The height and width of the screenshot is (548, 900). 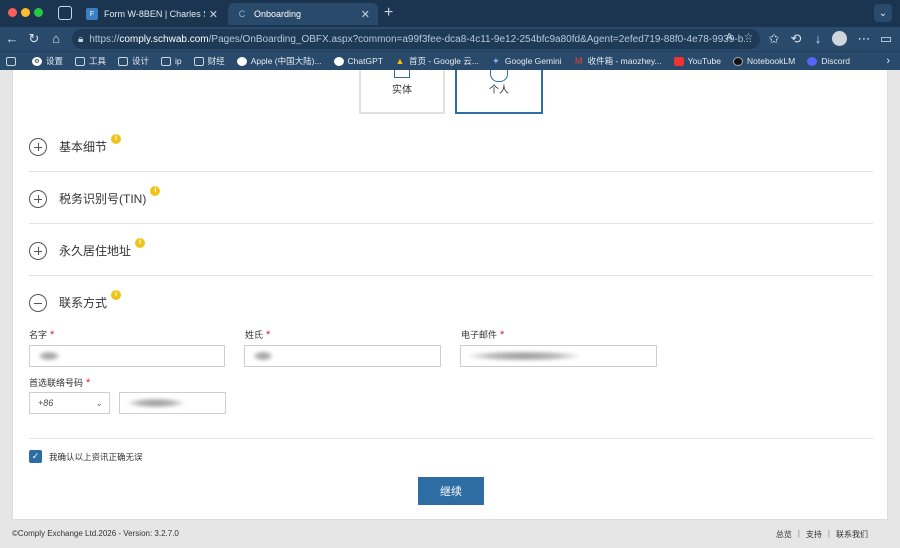 What do you see at coordinates (864, 39) in the screenshot?
I see `more-menu-icon: ⋯` at bounding box center [864, 39].